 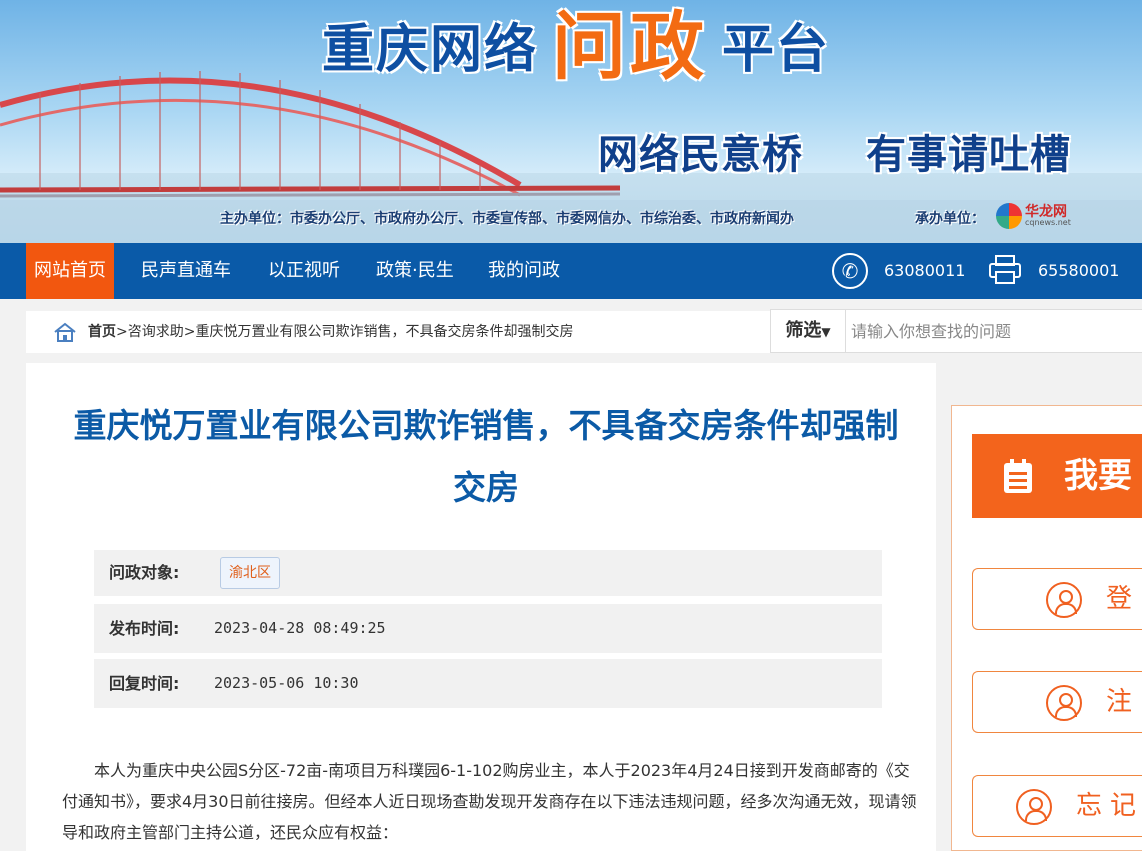 What do you see at coordinates (144, 683) in the screenshot?
I see `reply-label: 回复时间:` at bounding box center [144, 683].